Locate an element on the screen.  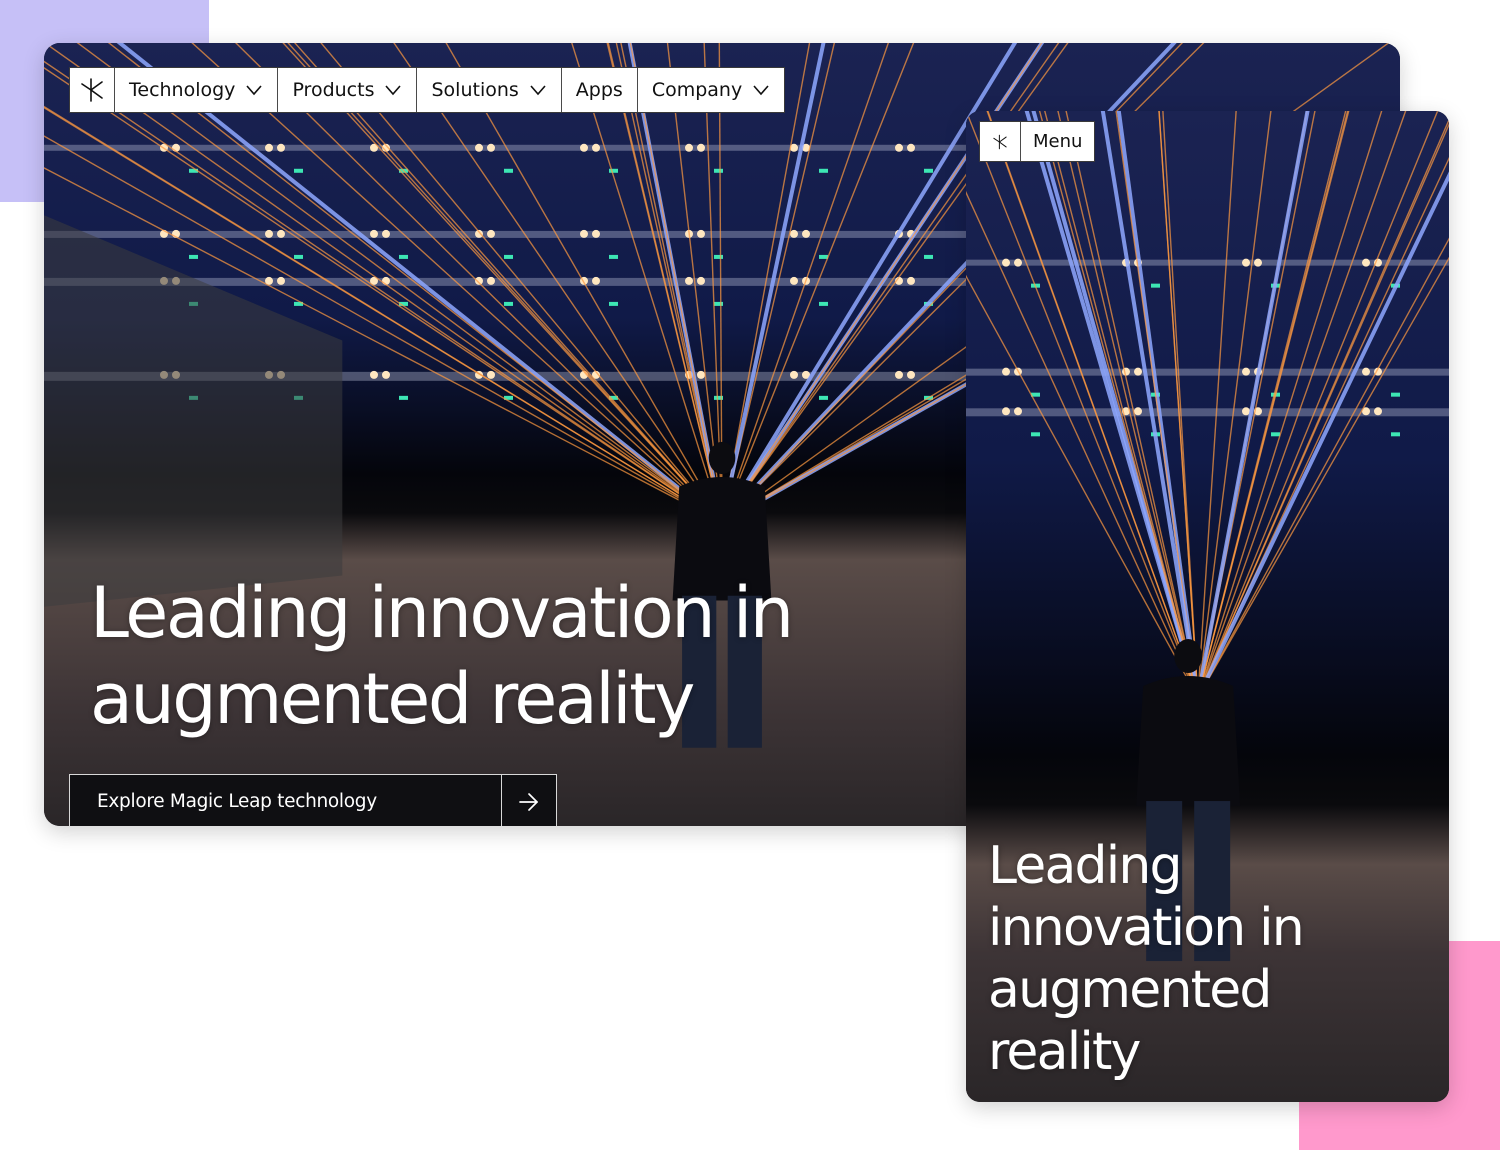
cta-arrow-button is located at coordinates (528, 800).